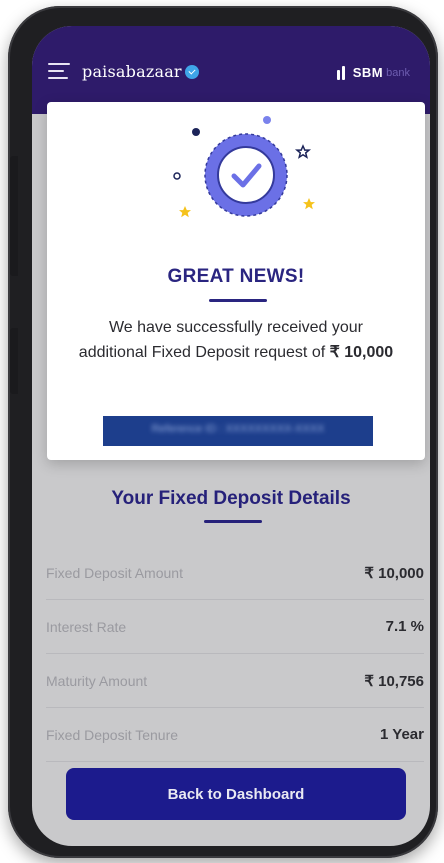 Image resolution: width=444 pixels, height=863 pixels. I want to click on detail-row-fd-tenure: Fixed Deposit Tenure 1 Year, so click(235, 735).